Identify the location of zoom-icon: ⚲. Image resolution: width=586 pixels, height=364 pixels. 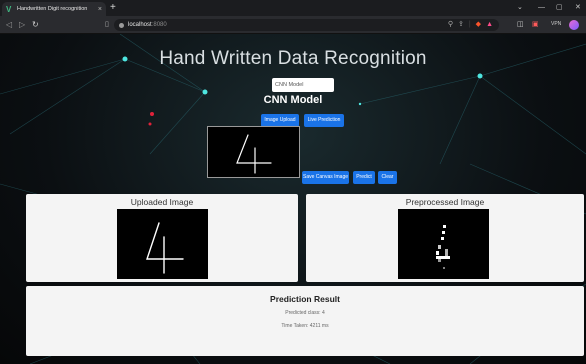
(450, 25).